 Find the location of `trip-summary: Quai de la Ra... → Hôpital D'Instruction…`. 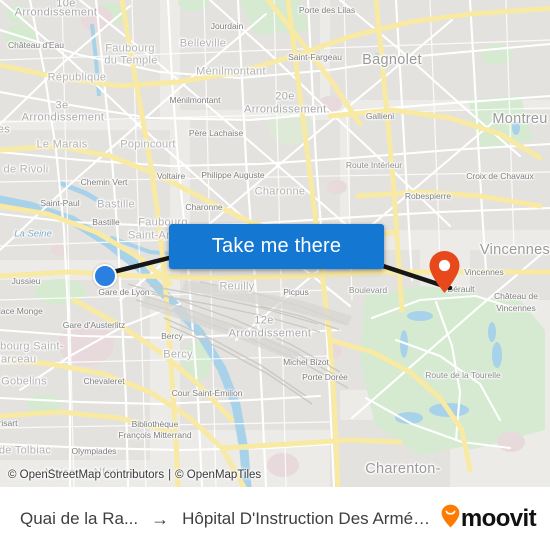

trip-summary: Quai de la Ra... → Hôpital D'Instruction… is located at coordinates (225, 519).